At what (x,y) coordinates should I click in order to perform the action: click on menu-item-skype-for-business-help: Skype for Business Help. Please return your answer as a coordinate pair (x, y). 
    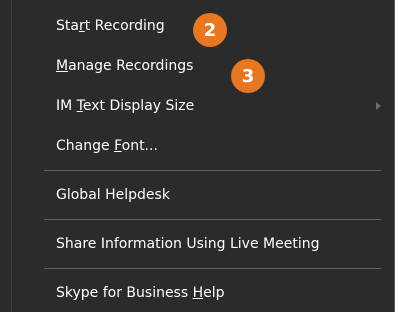
    Looking at the image, I should click on (197, 293).